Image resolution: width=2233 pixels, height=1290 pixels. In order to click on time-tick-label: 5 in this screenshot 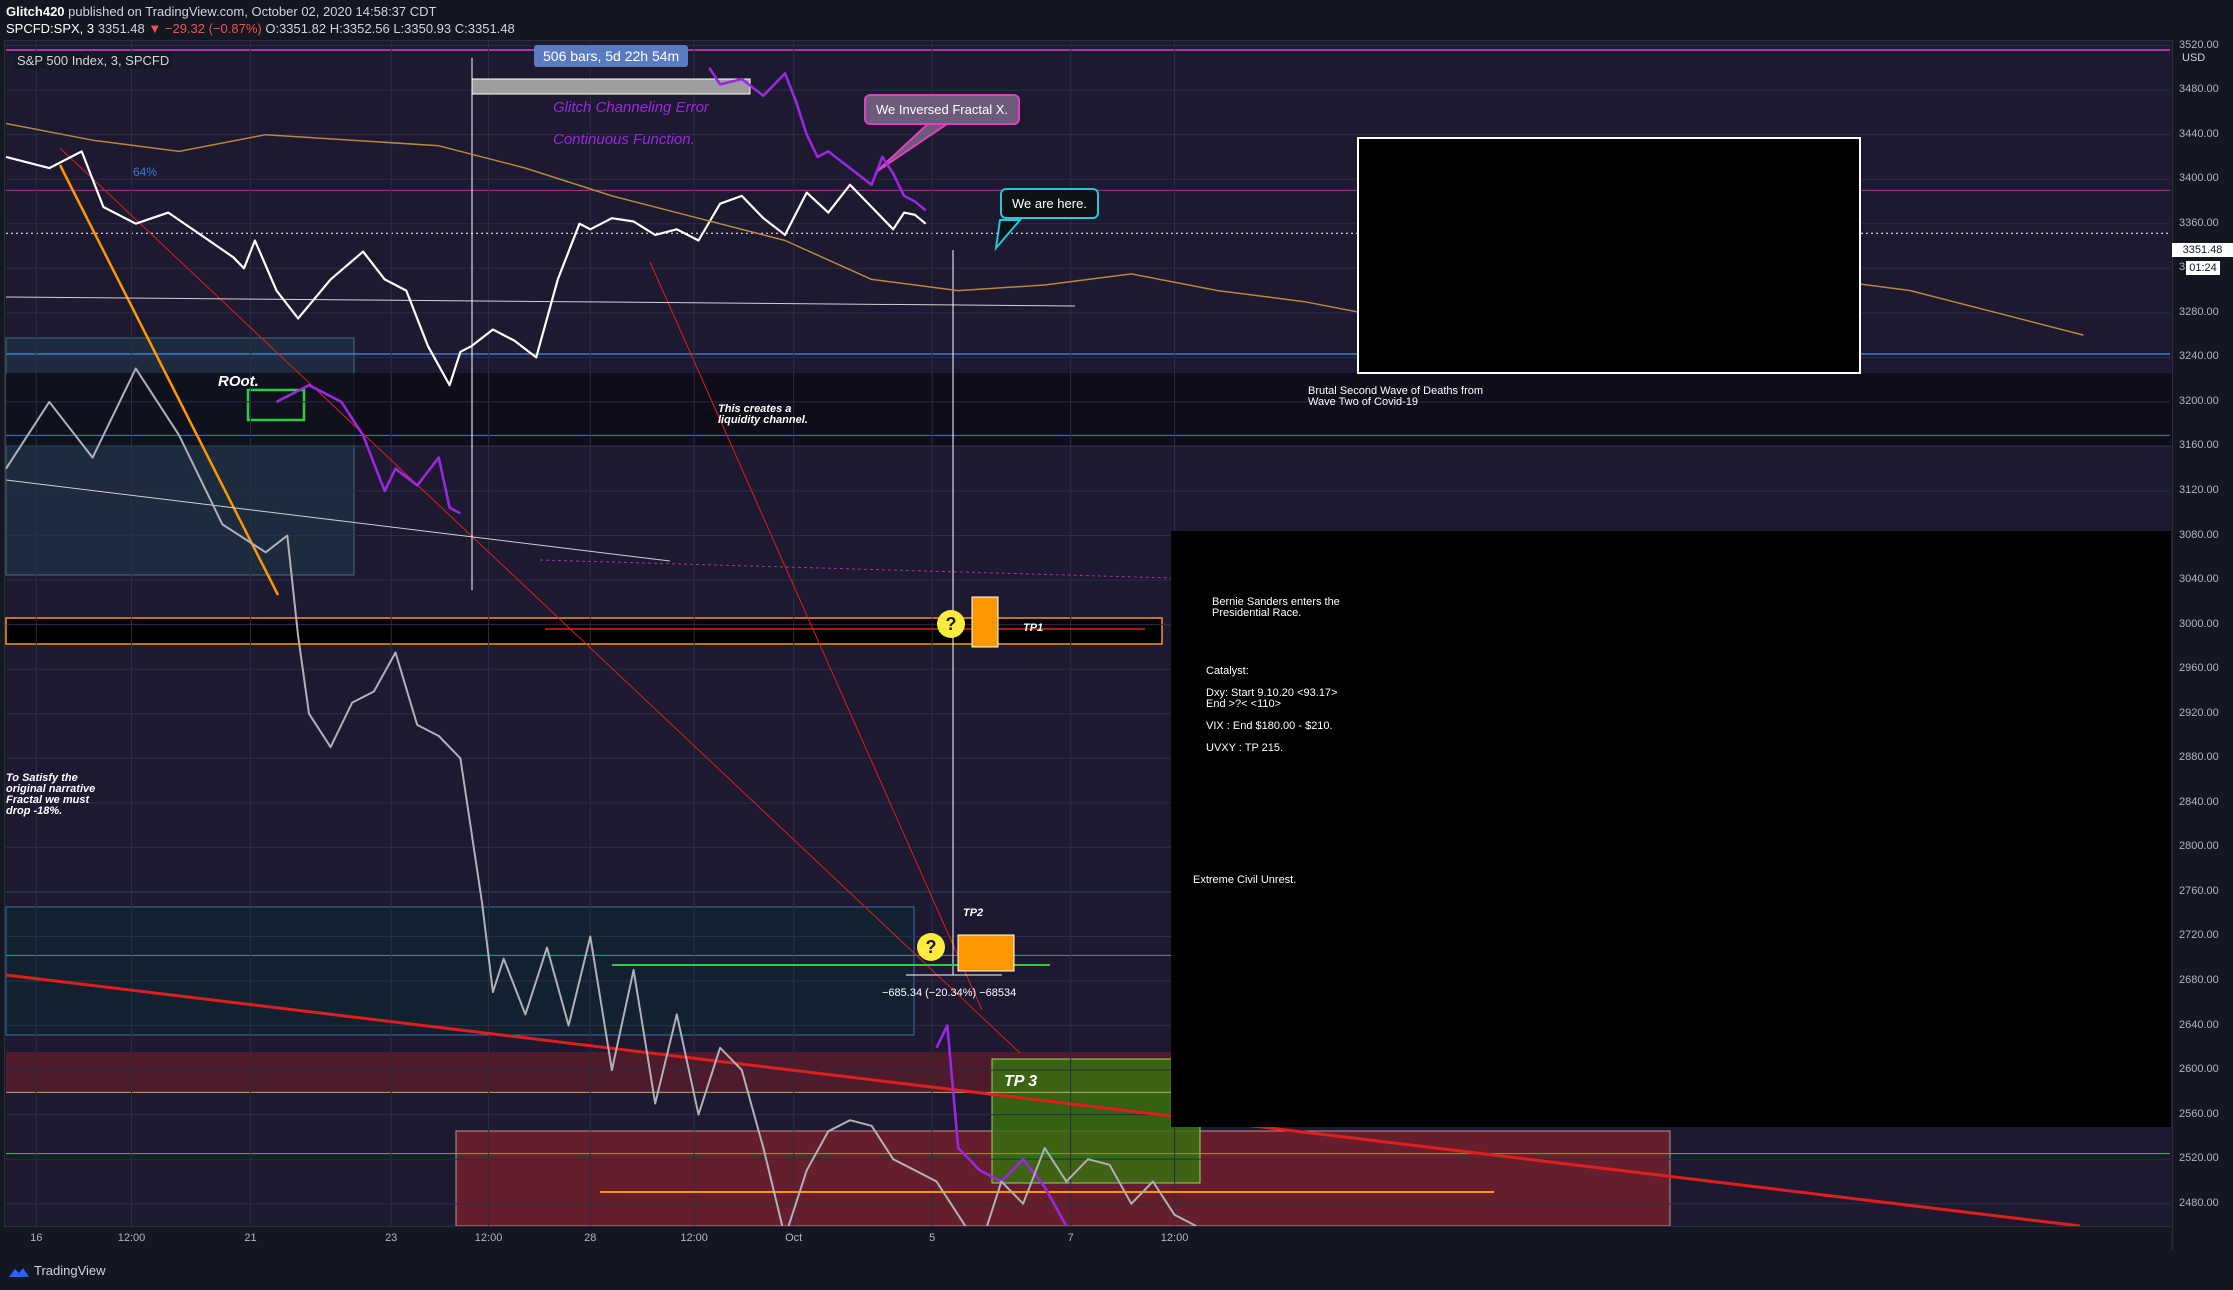, I will do `click(932, 1238)`.